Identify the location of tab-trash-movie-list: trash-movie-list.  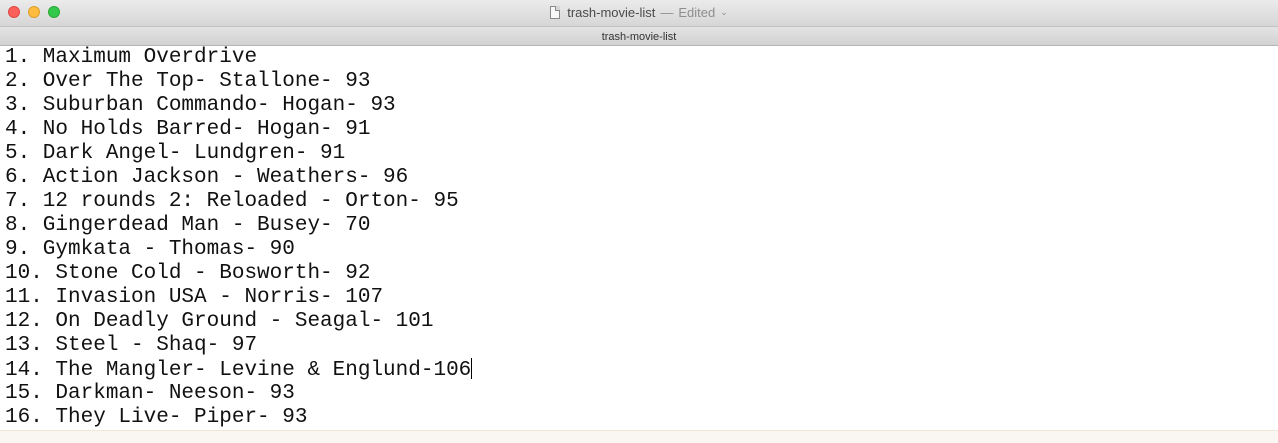
(639, 37).